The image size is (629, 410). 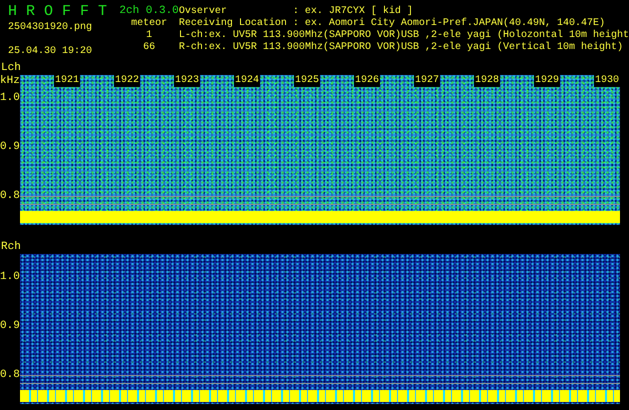 What do you see at coordinates (11, 68) in the screenshot?
I see `channel-label: Lch` at bounding box center [11, 68].